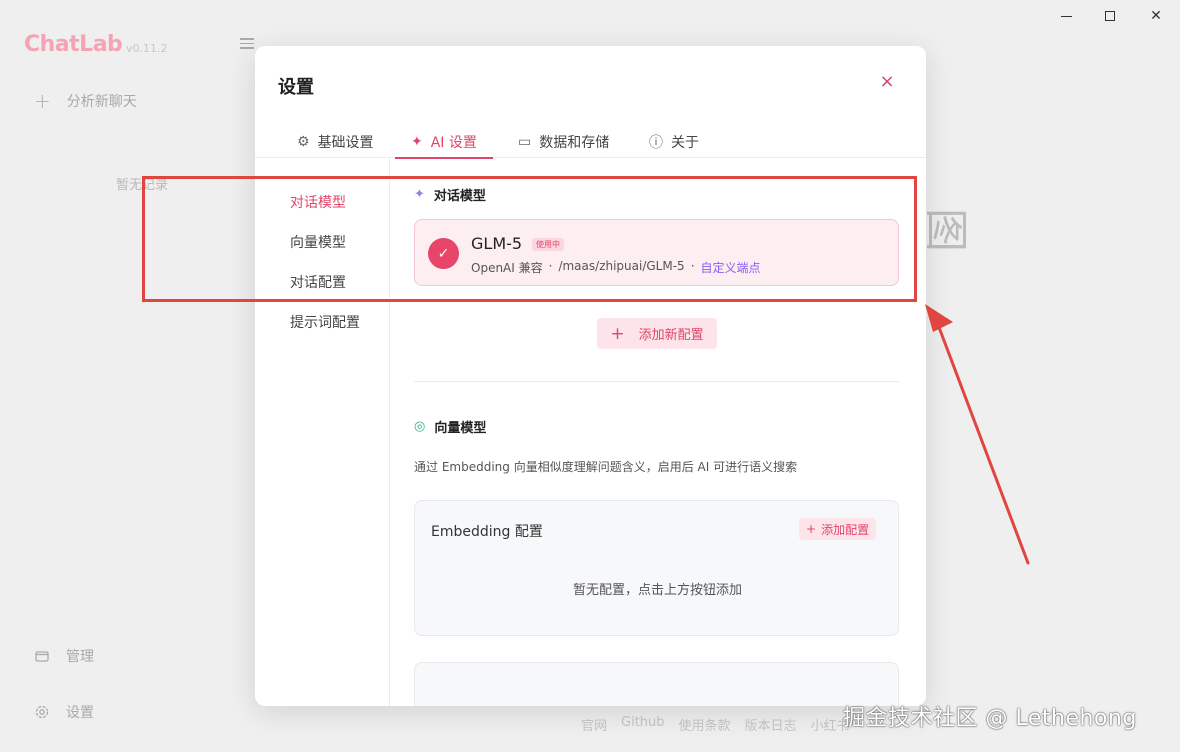  What do you see at coordinates (64, 656) in the screenshot?
I see `manage-button: 管理` at bounding box center [64, 656].